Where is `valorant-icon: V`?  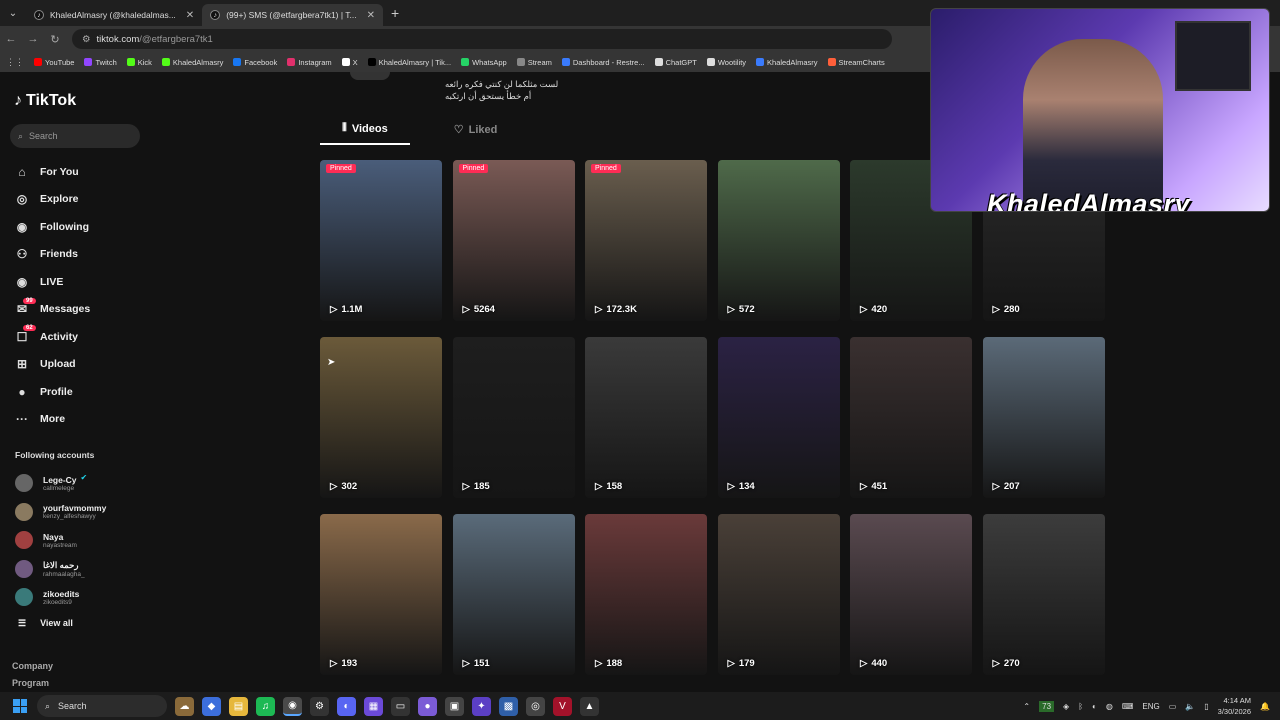 valorant-icon: V is located at coordinates (562, 706).